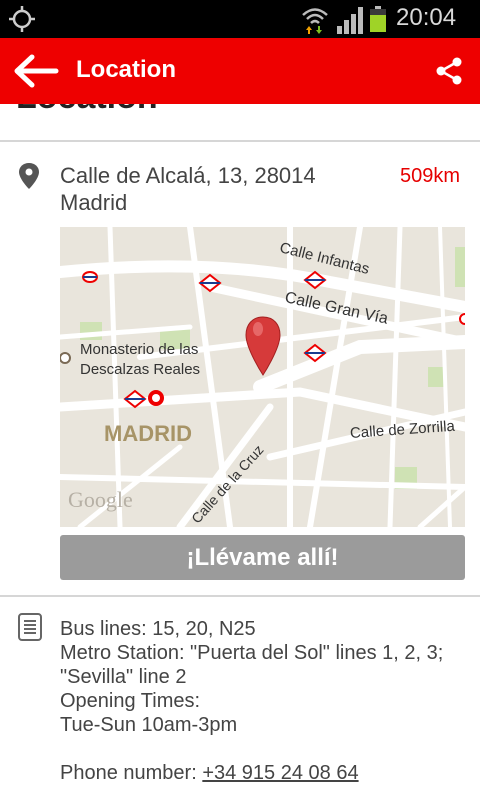 The width and height of the screenshot is (480, 800). What do you see at coordinates (149, 725) in the screenshot?
I see `opening-hours: Tue-Sun 10am-3pm` at bounding box center [149, 725].